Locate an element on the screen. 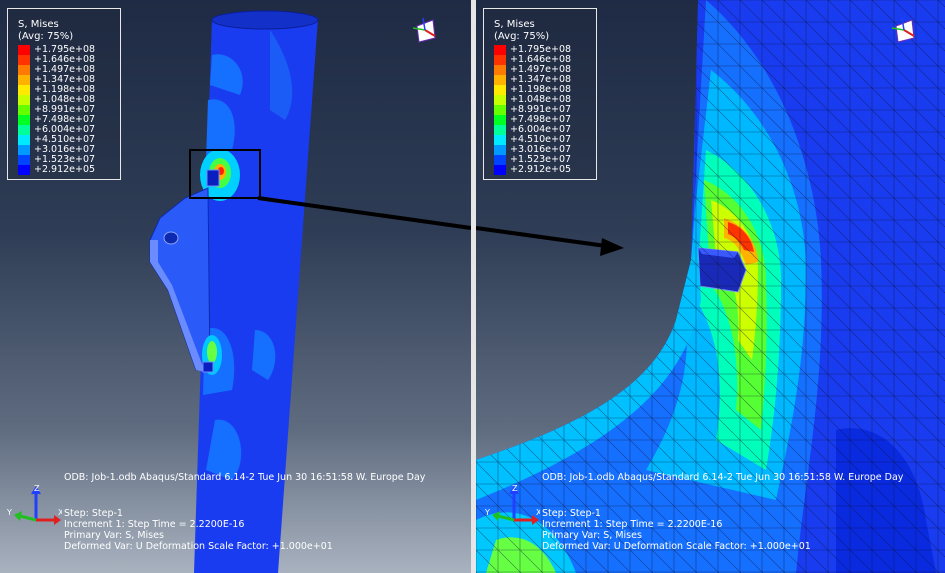  zoom-arrow is located at coordinates (541, 237).